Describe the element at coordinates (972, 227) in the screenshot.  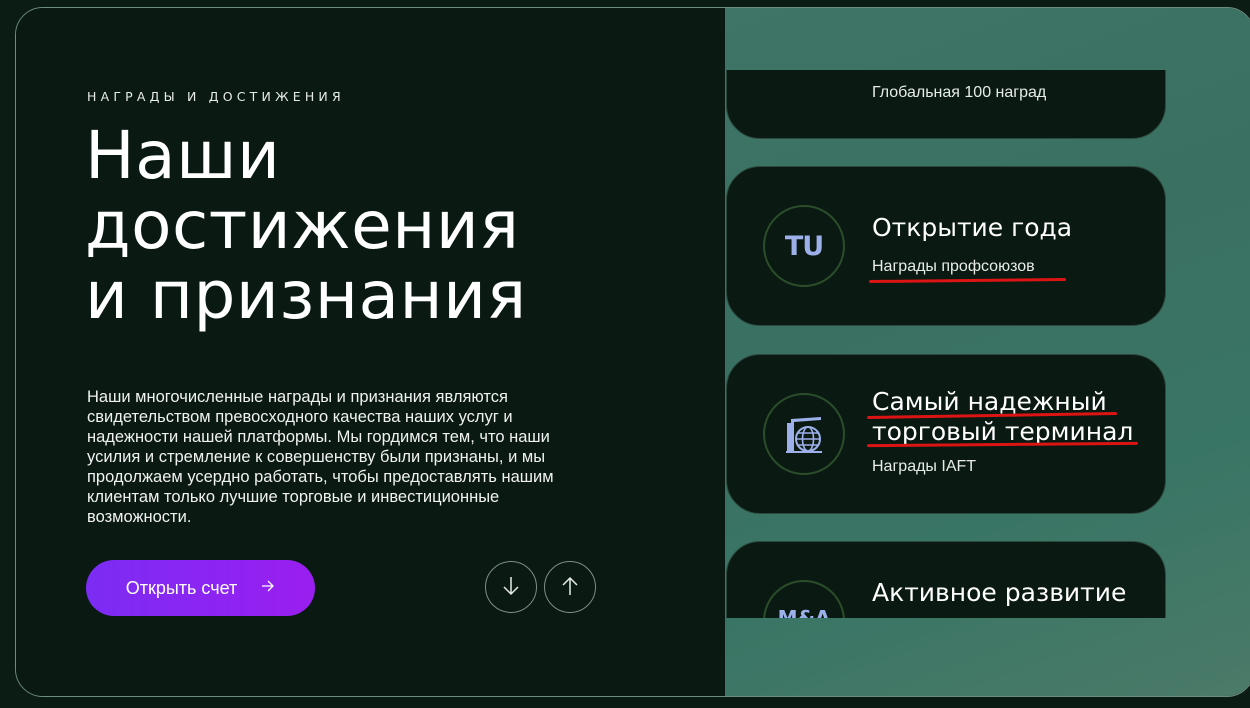
I see `award-title: Открытие года` at that location.